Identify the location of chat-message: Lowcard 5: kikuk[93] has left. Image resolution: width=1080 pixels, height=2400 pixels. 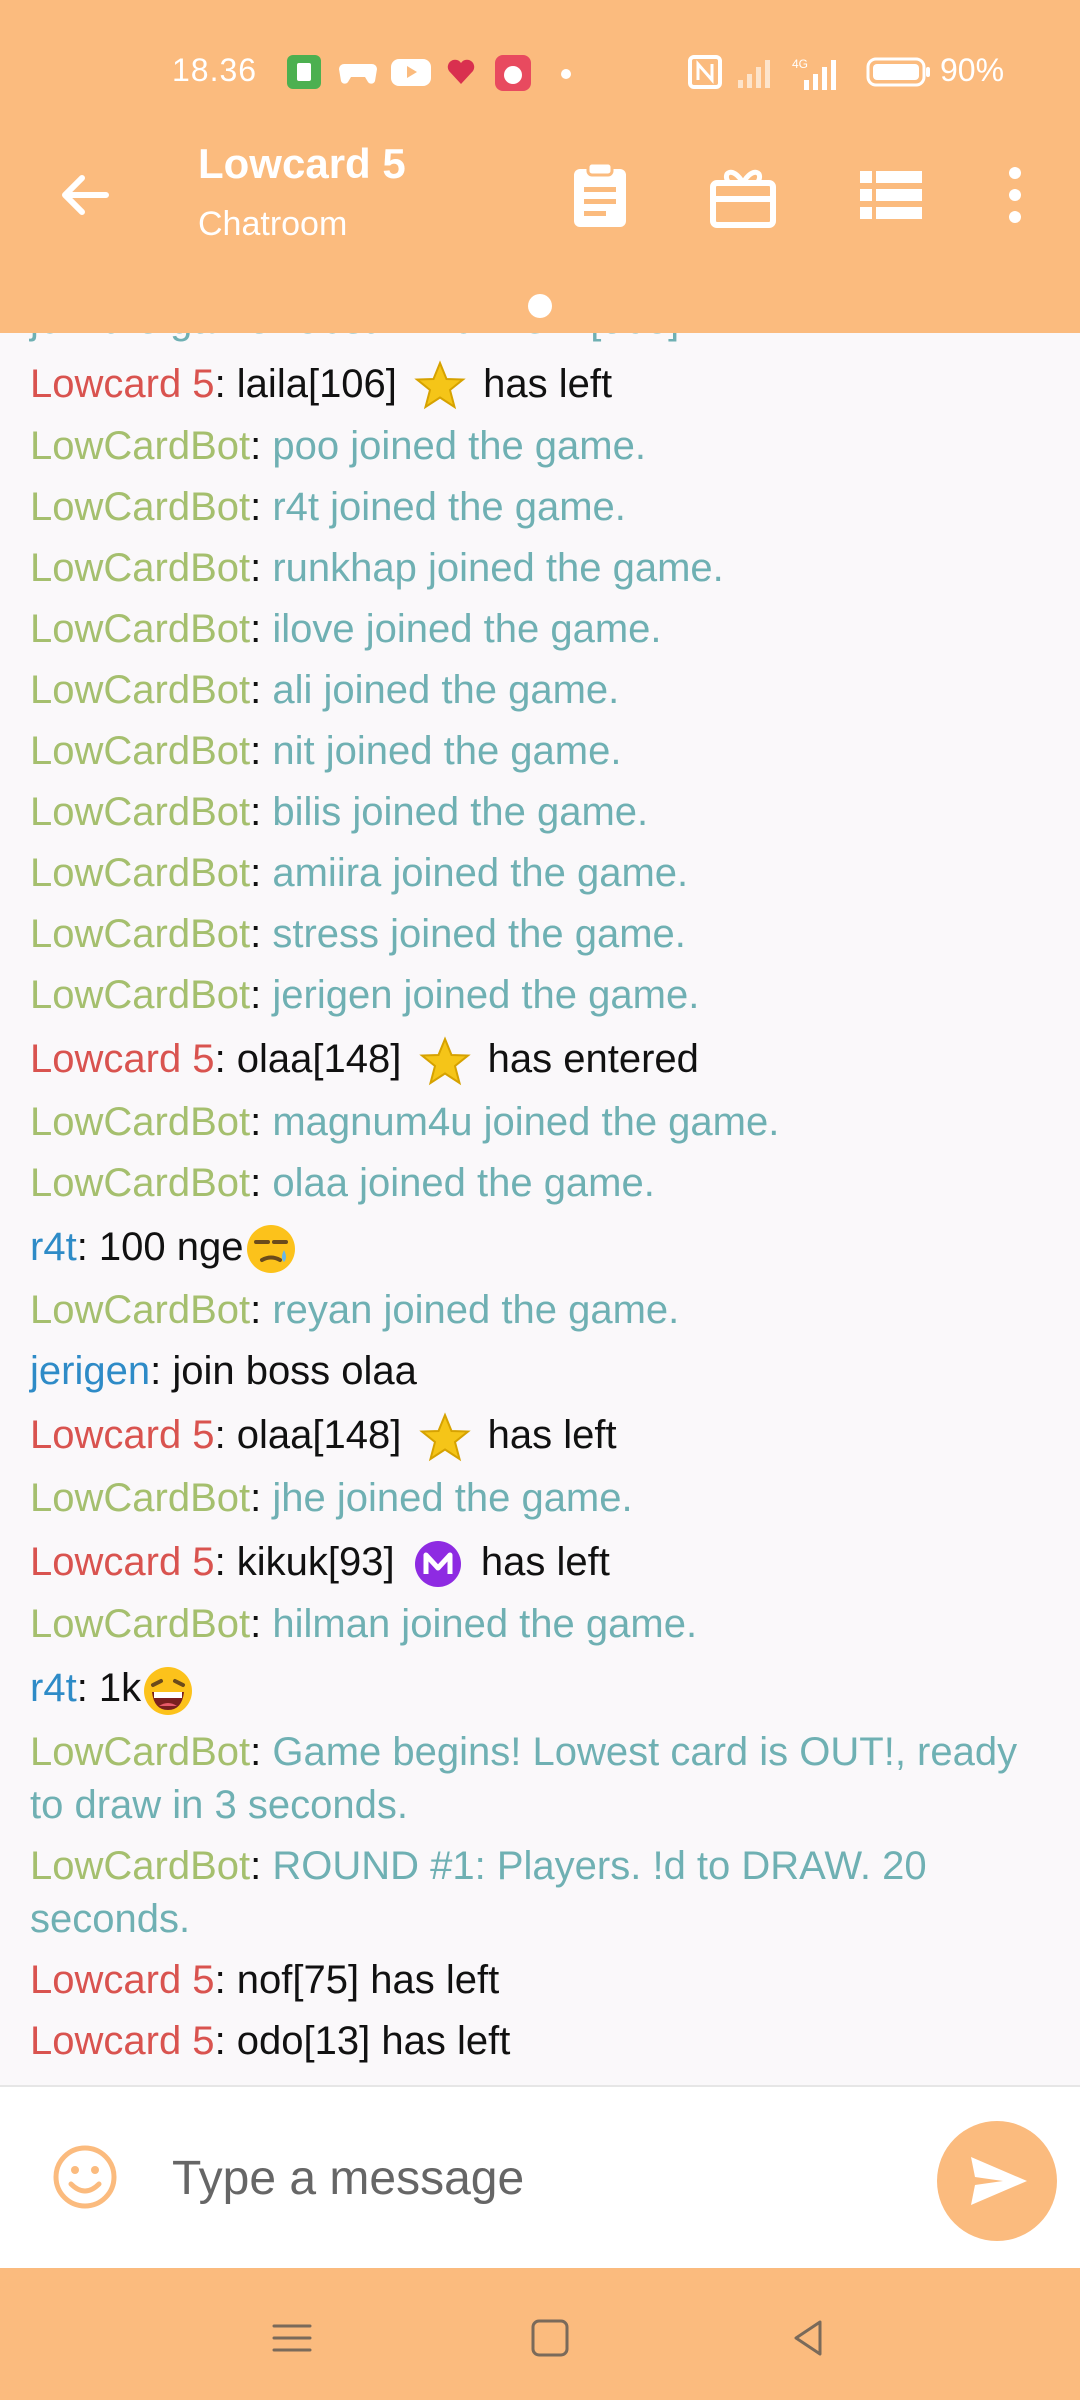
(540, 1562).